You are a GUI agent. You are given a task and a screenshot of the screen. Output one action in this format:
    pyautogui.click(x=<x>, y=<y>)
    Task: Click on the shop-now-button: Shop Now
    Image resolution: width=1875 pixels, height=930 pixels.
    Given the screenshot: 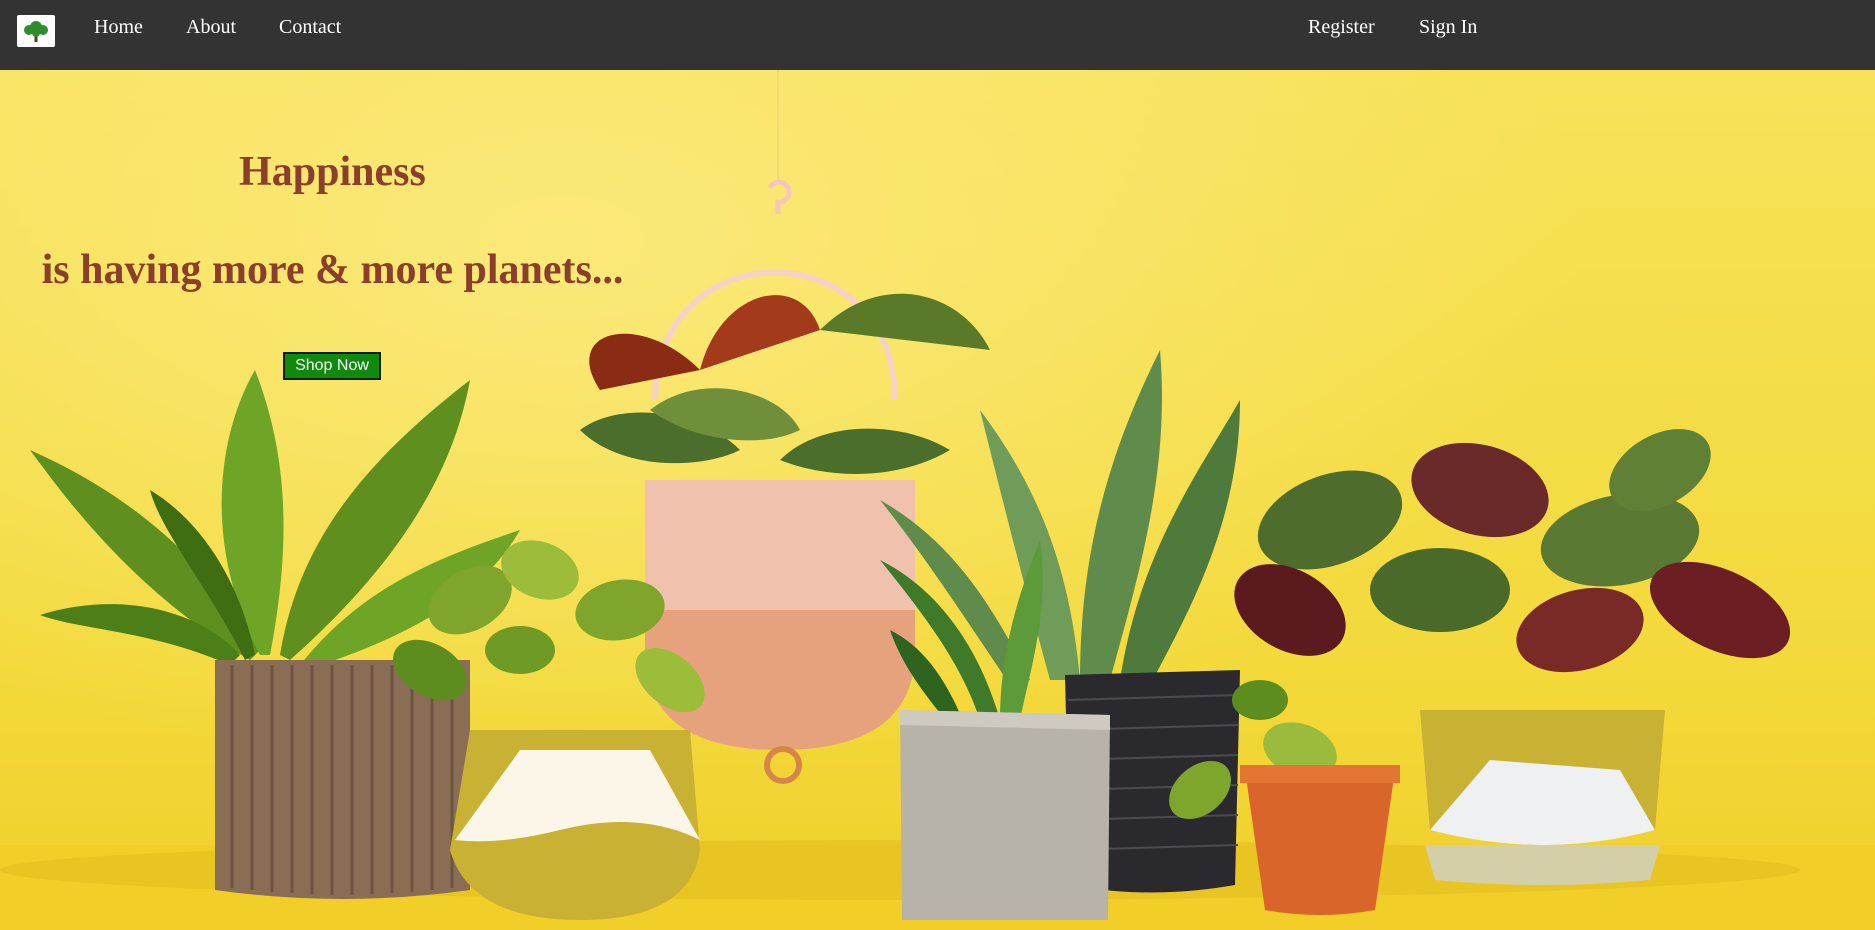 What is the action you would take?
    pyautogui.click(x=332, y=366)
    